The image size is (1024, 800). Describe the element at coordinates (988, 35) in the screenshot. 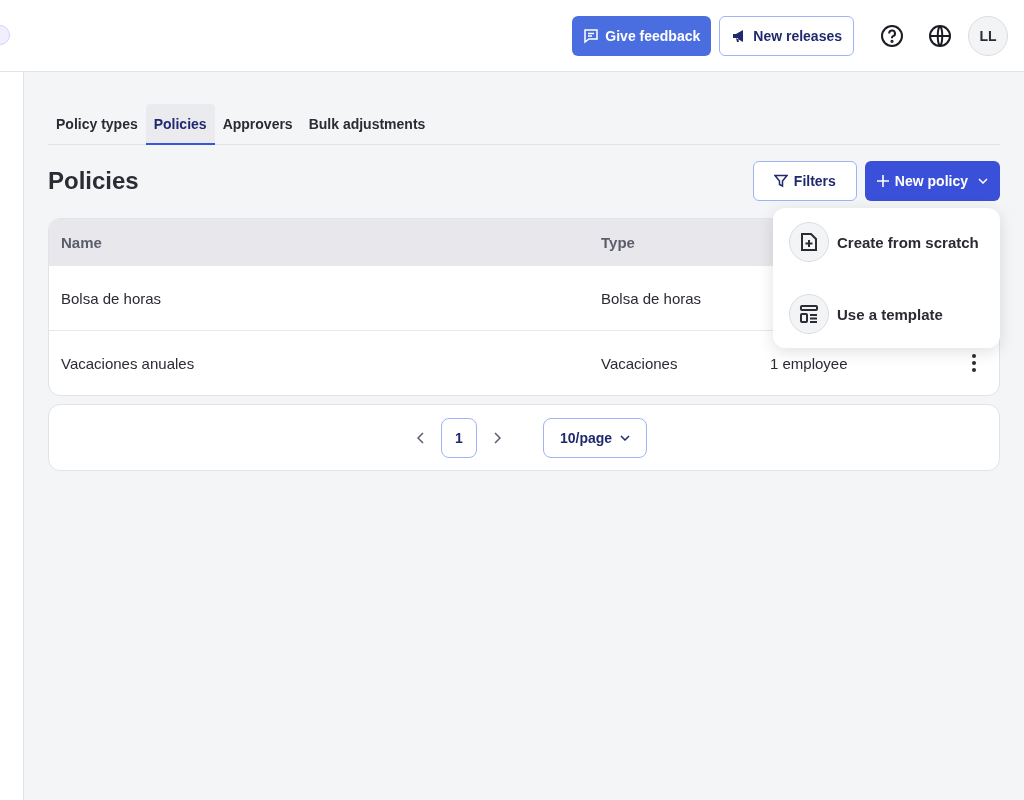

I see `user-avatar: LL` at that location.